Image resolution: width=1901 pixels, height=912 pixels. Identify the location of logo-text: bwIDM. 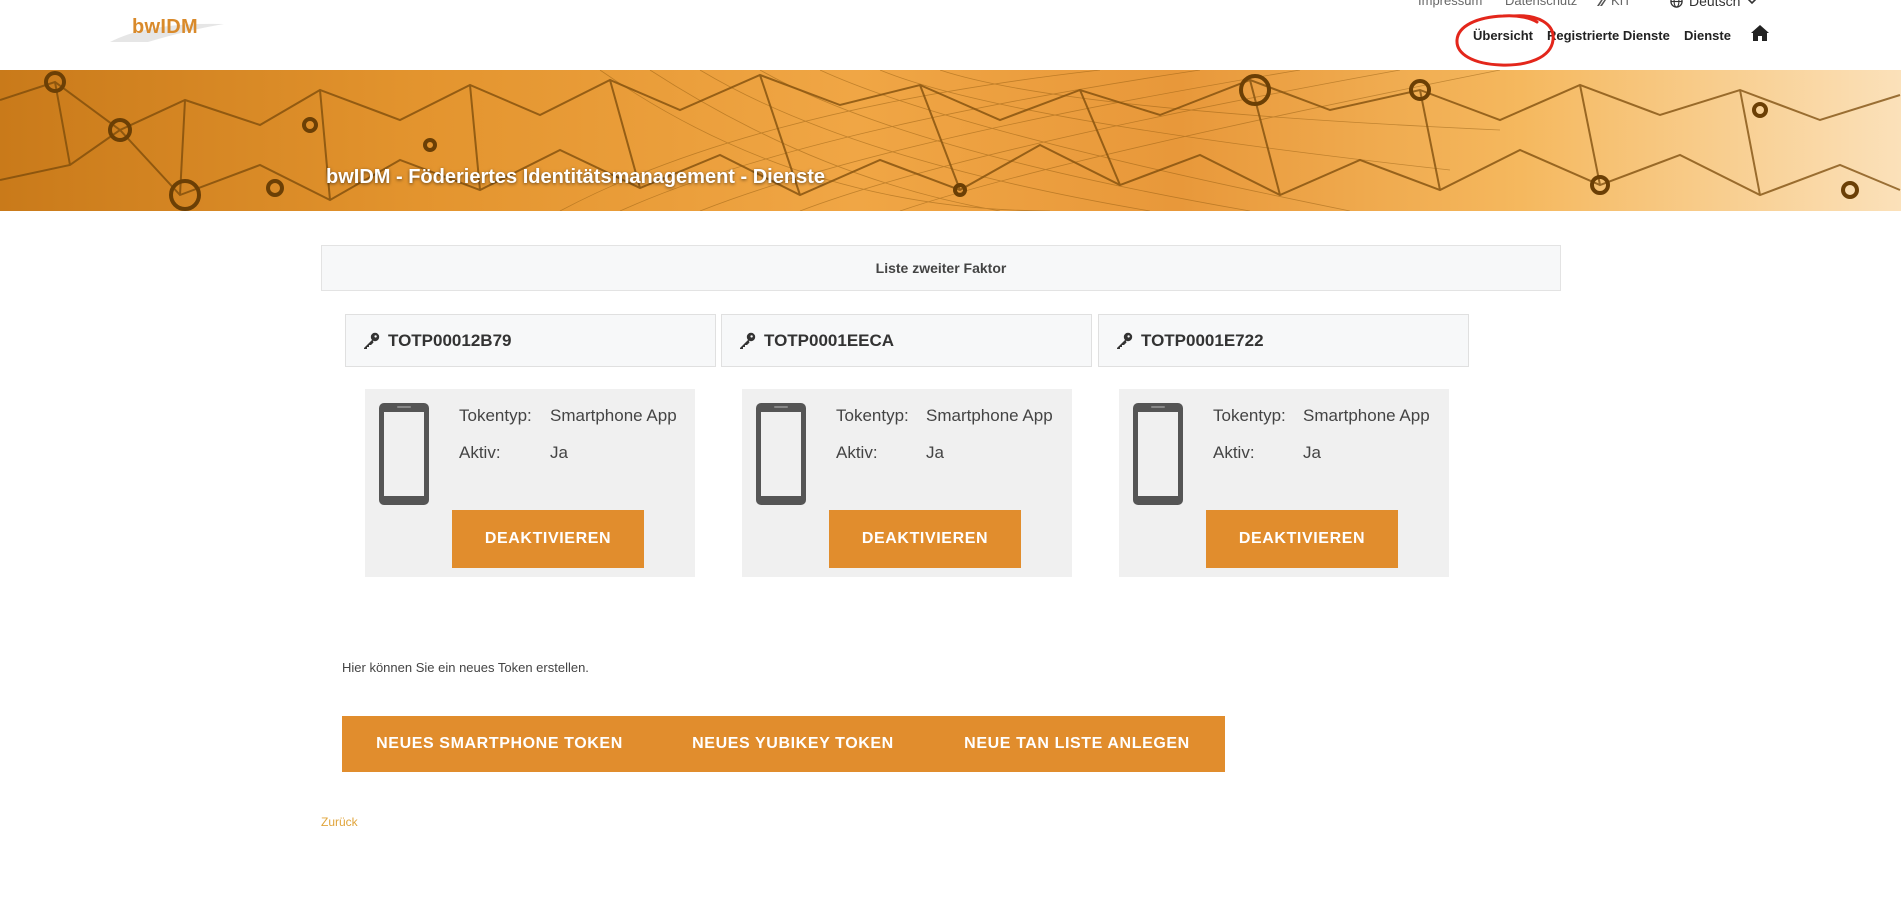
(165, 27).